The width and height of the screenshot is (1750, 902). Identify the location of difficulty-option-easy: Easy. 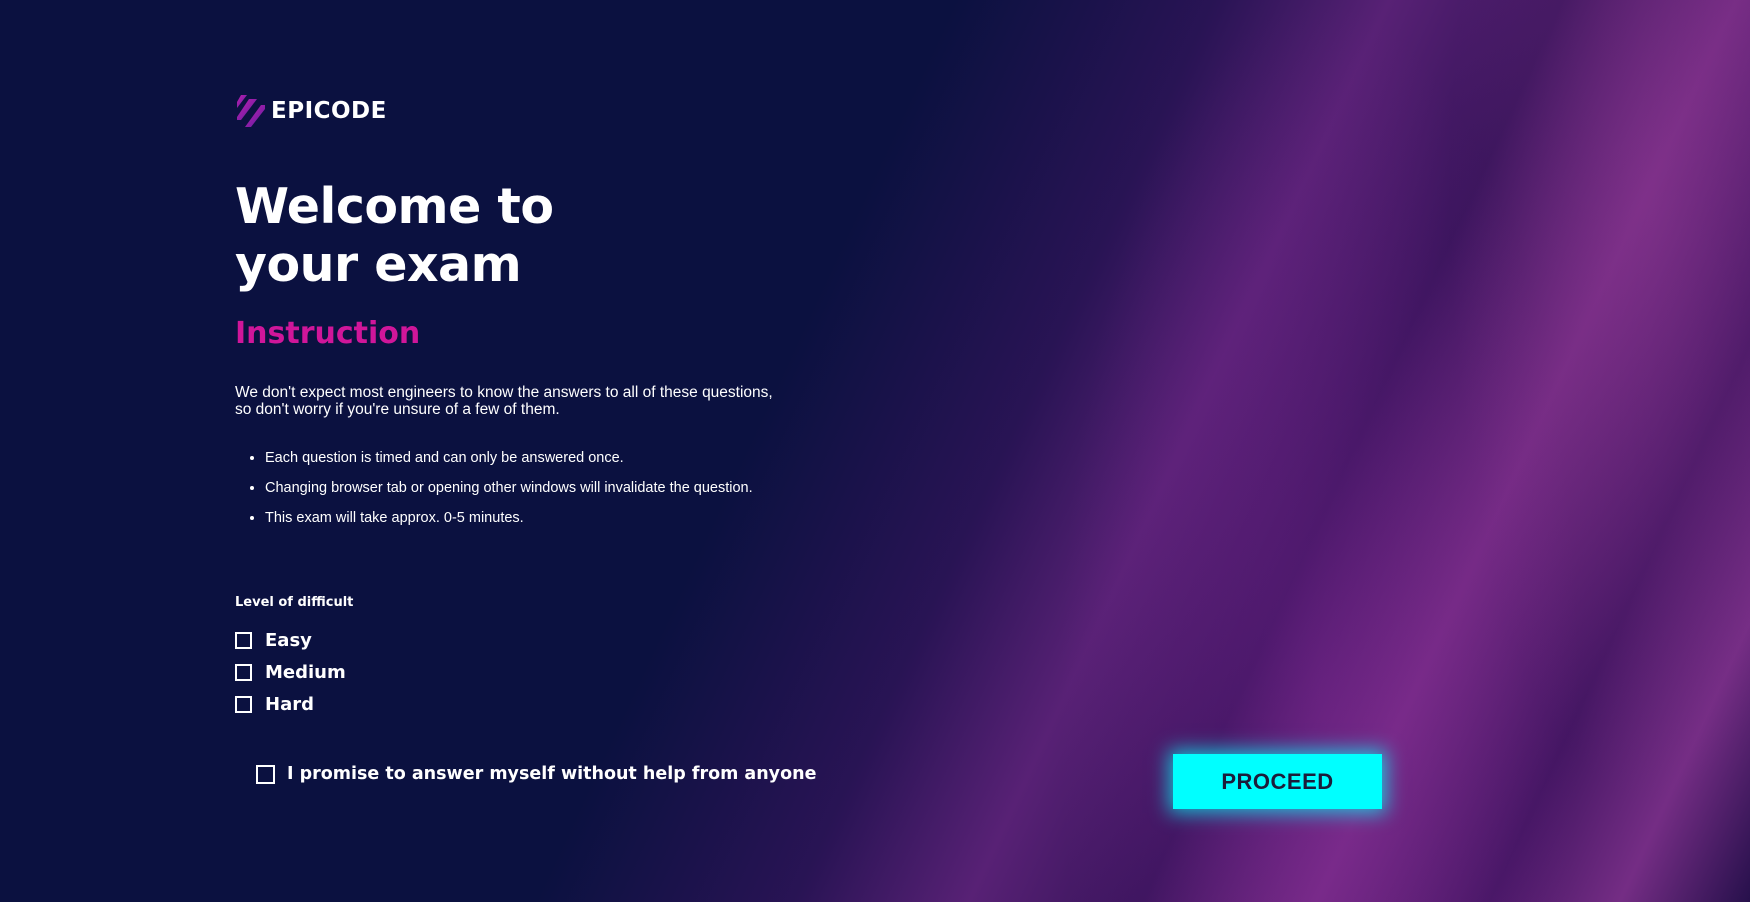
(290, 640).